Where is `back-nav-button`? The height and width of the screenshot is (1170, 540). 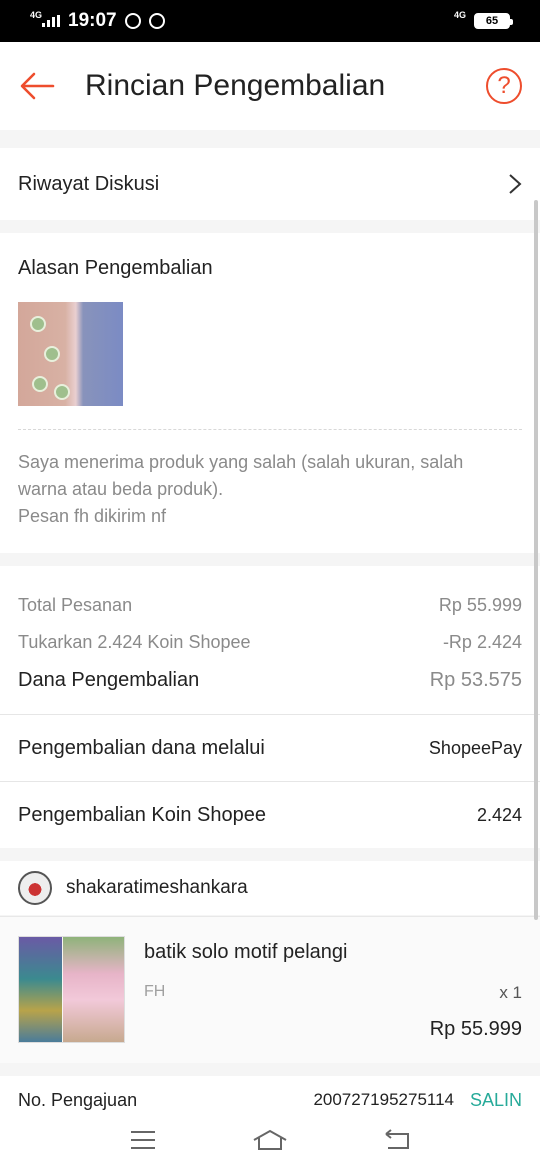
back-nav-button is located at coordinates (397, 1140).